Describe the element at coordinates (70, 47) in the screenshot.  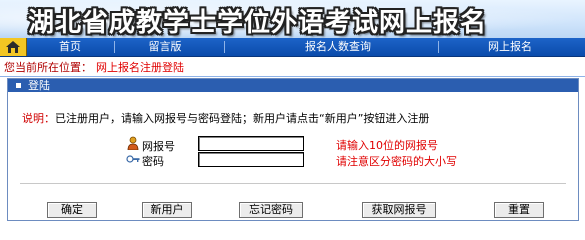
I see `nav-item-home: 首页` at that location.